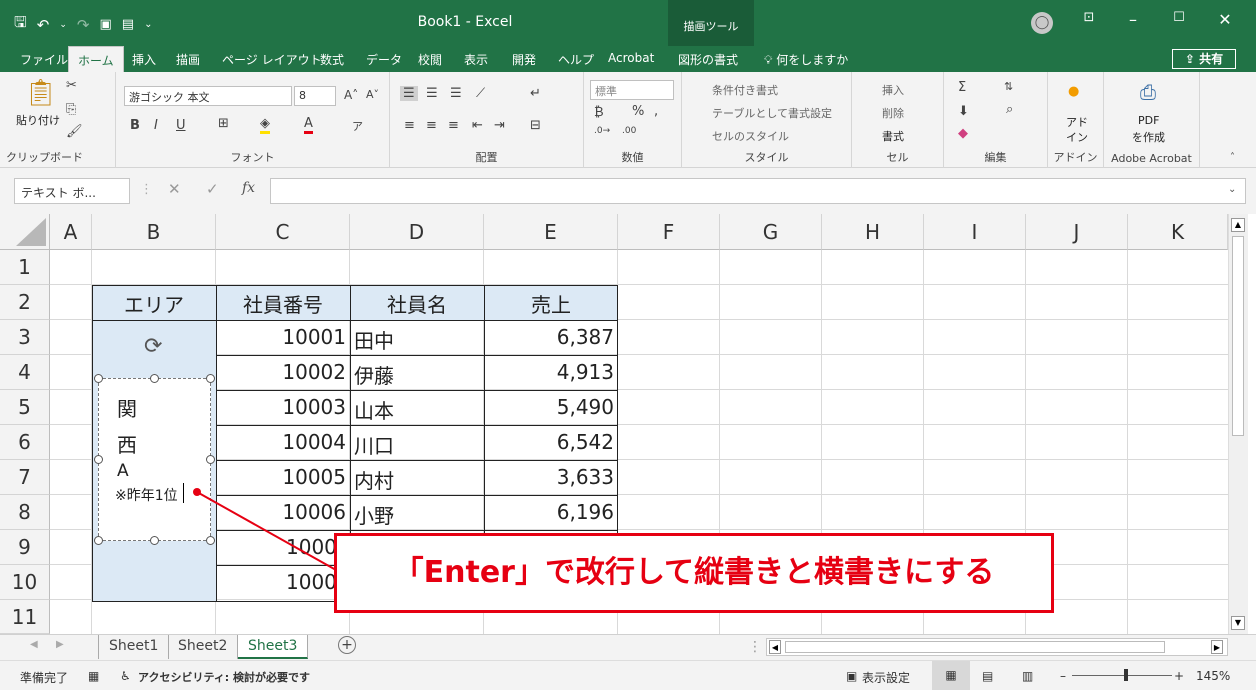  Describe the element at coordinates (1027, 676) in the screenshot. I see `view-page-break-icon: ▥` at that location.